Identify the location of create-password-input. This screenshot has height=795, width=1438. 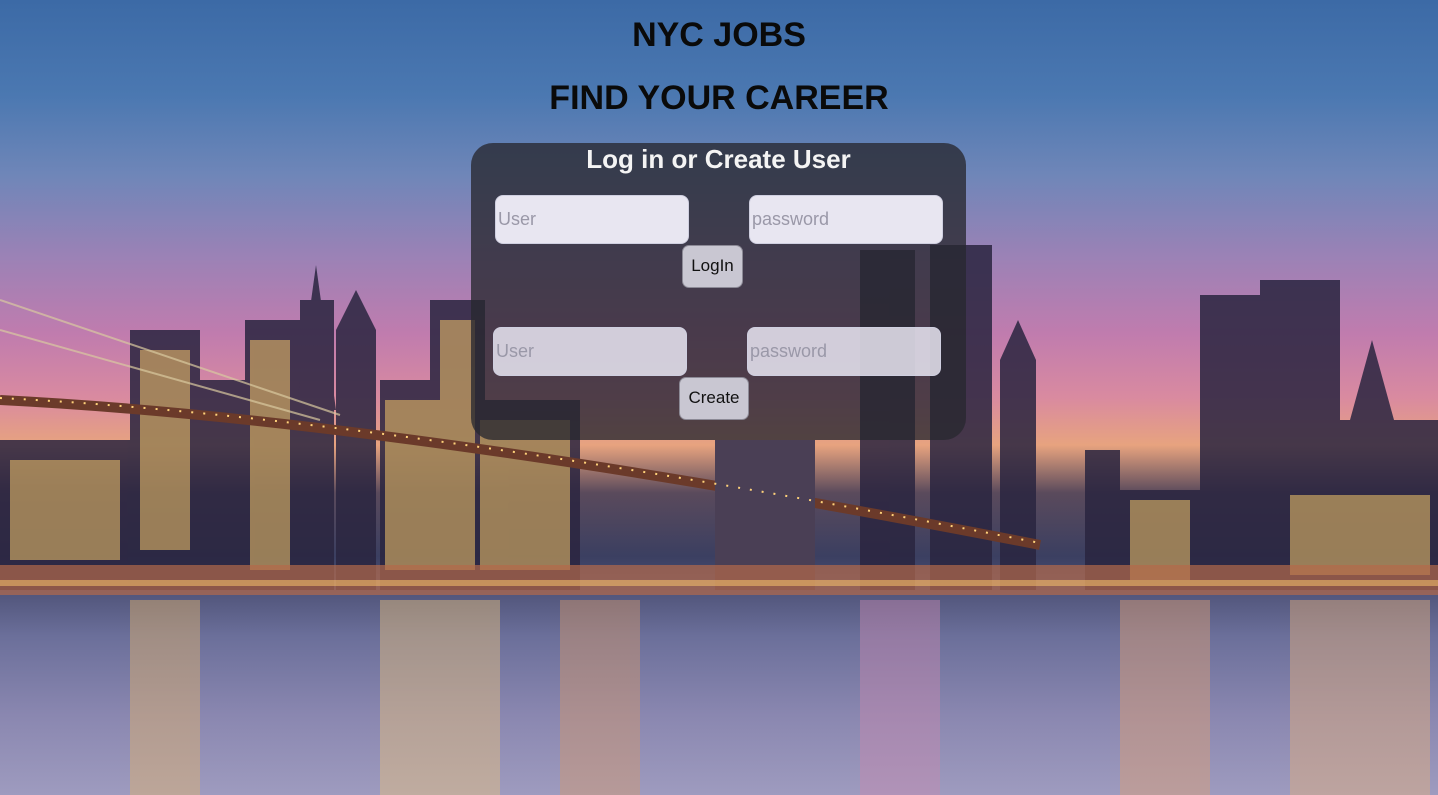
(844, 351).